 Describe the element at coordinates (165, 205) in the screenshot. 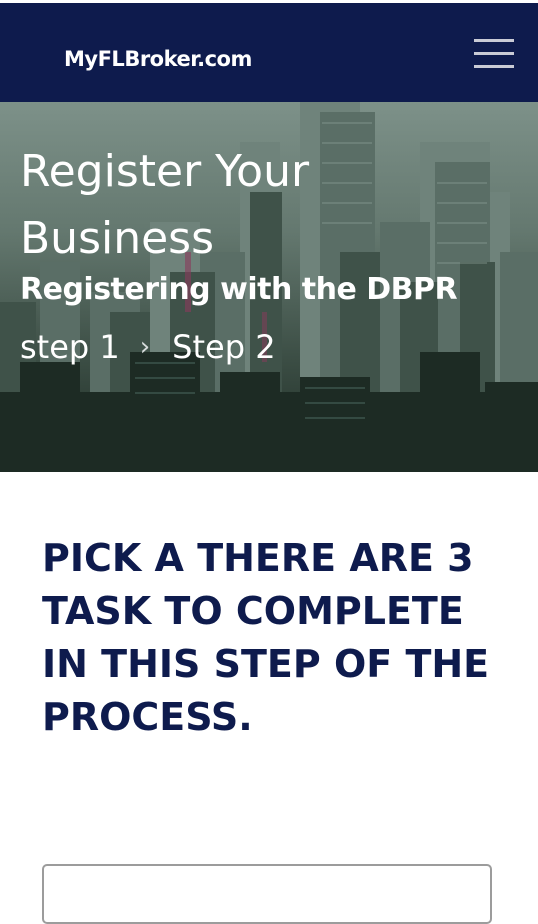

I see `page-title: Register Your Business` at that location.